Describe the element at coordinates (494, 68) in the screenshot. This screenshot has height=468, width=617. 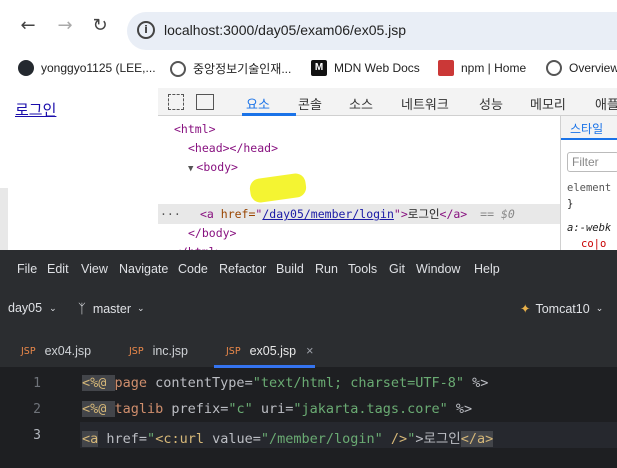
I see `bookmark-label: npm | Home` at that location.